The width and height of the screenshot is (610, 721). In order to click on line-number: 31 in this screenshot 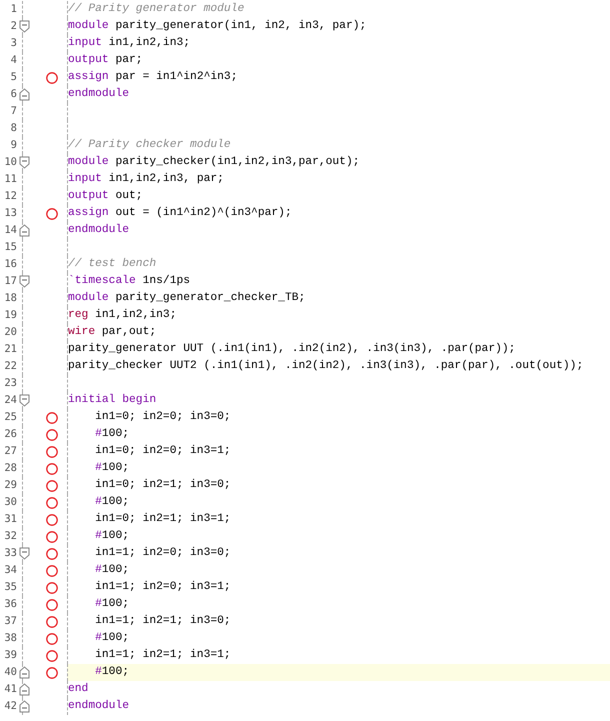, I will do `click(10, 519)`.